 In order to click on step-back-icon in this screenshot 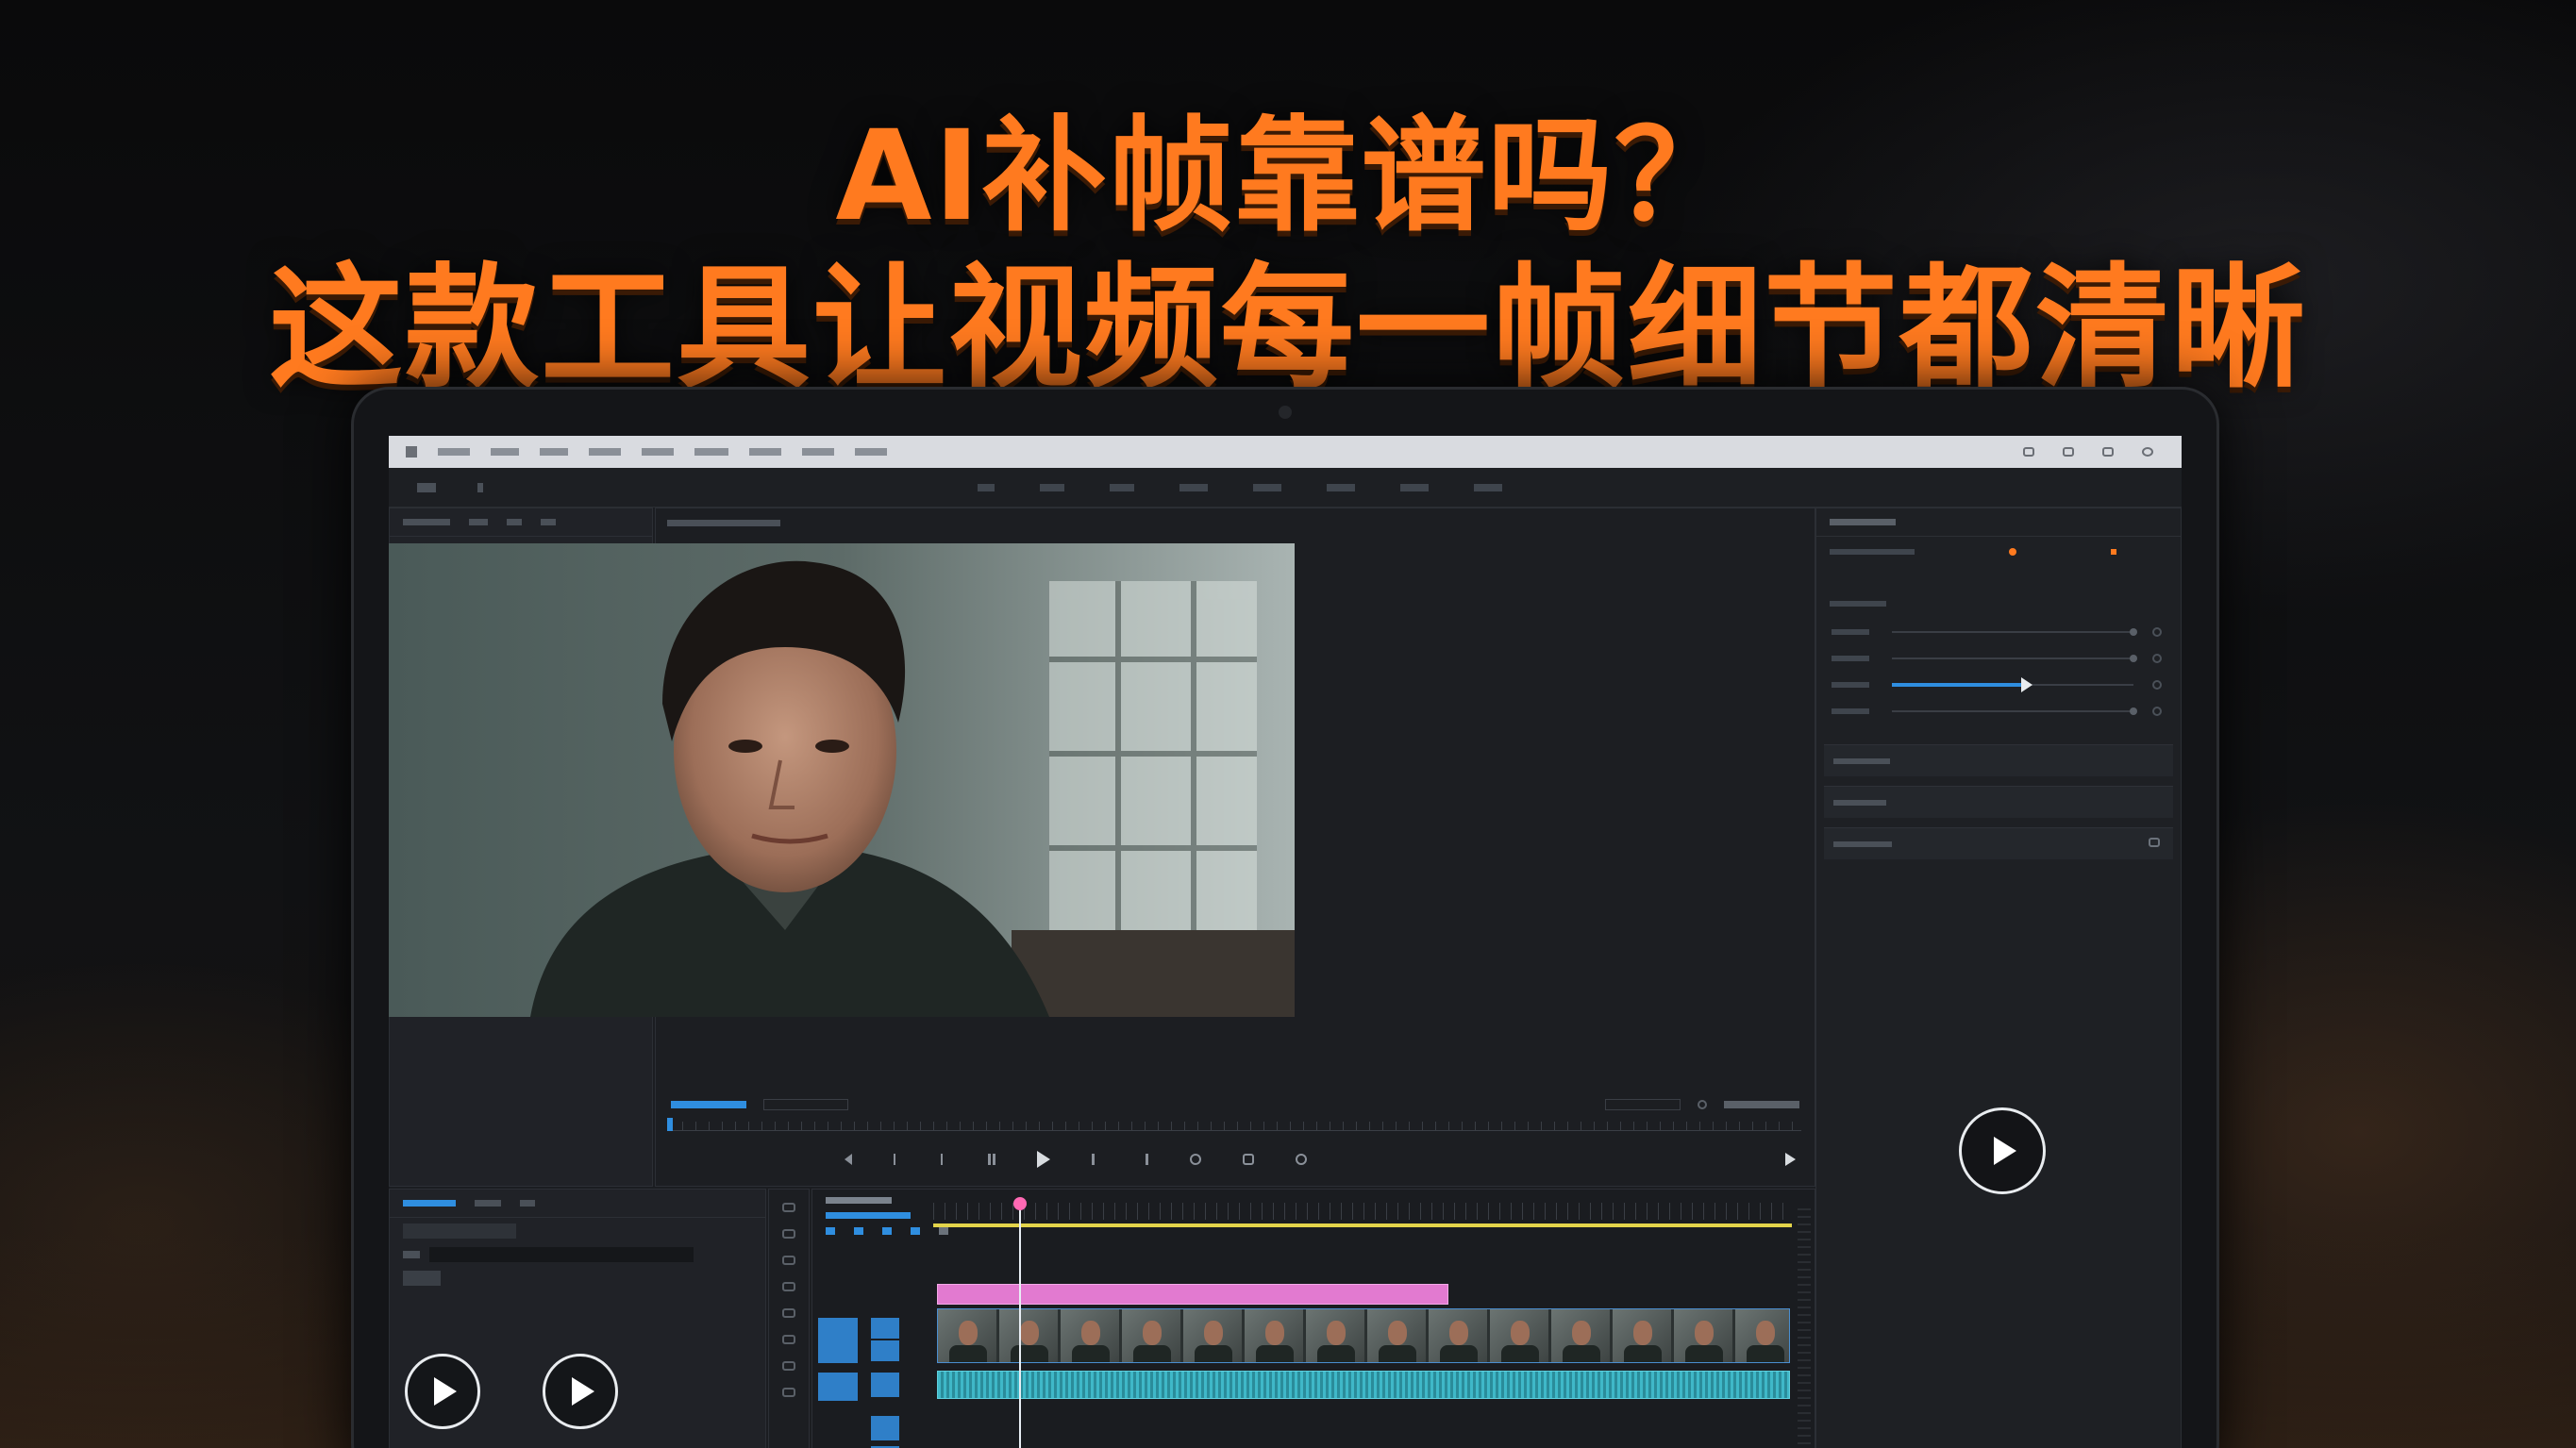, I will do `click(991, 1159)`.